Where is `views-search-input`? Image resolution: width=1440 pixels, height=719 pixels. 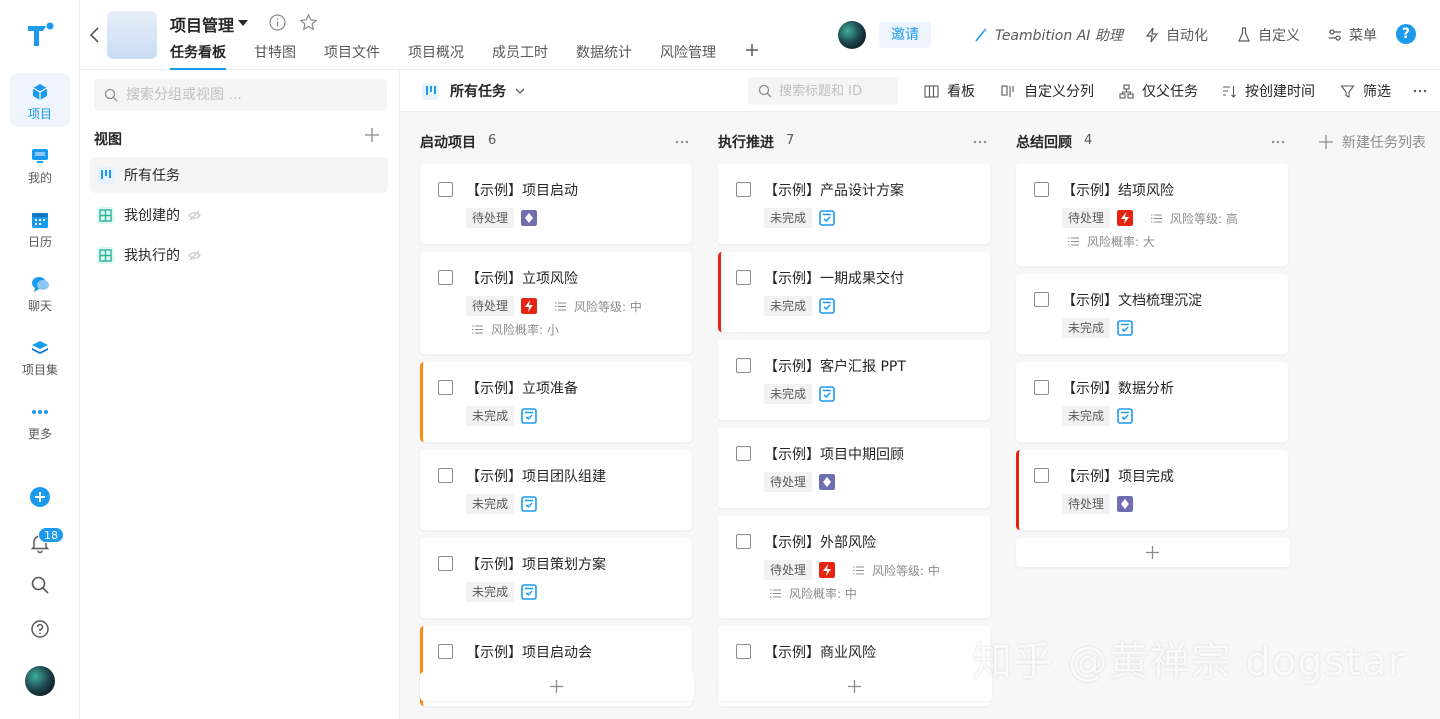
views-search-input is located at coordinates (251, 95).